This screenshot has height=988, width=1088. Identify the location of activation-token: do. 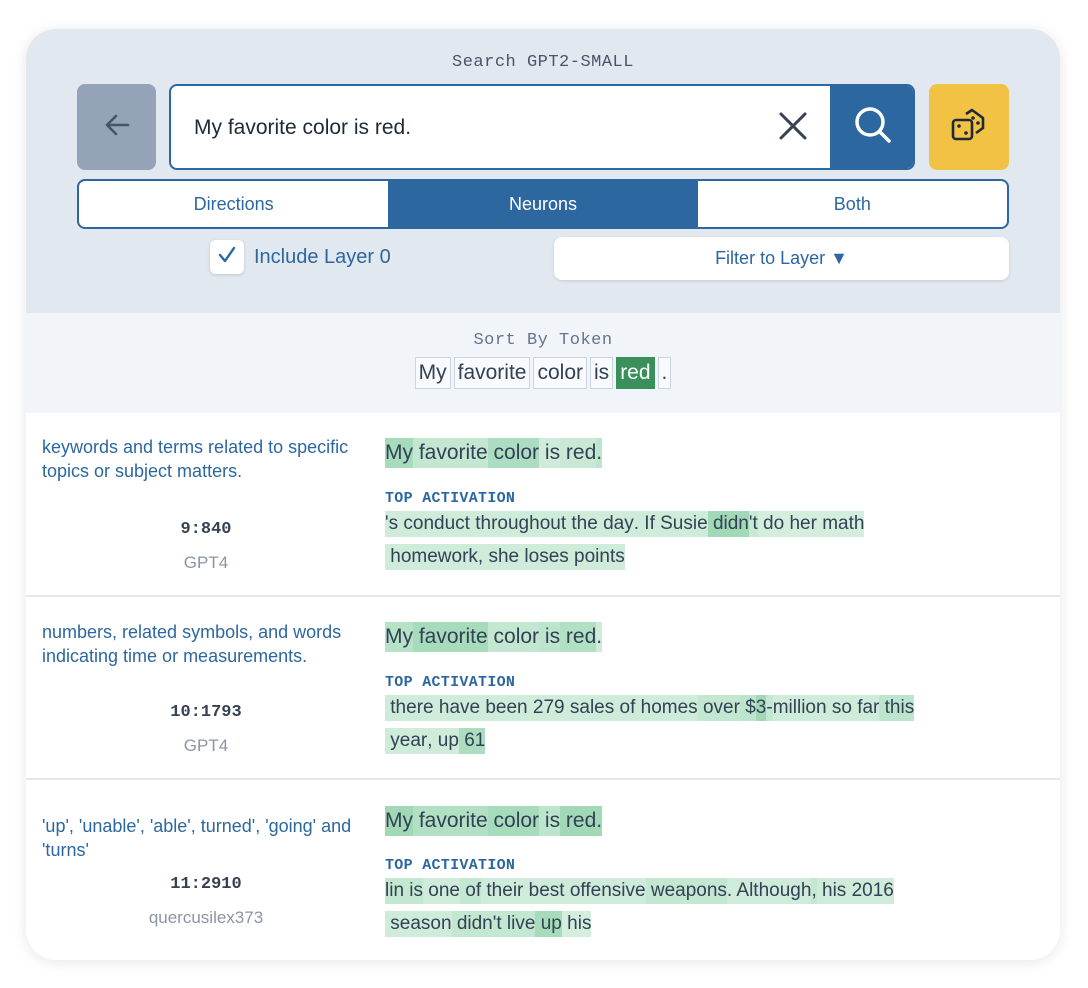
(771, 524).